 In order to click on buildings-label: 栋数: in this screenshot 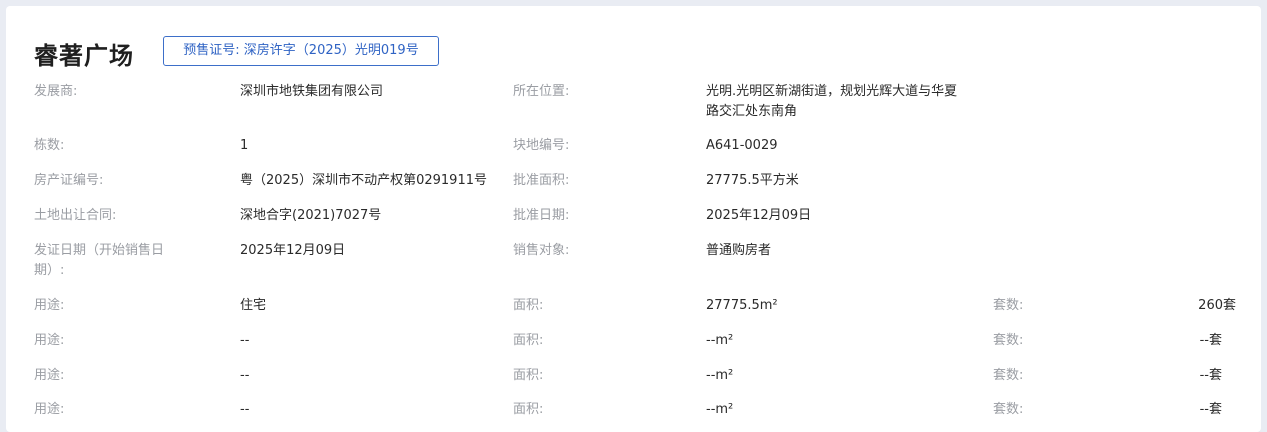, I will do `click(49, 145)`.